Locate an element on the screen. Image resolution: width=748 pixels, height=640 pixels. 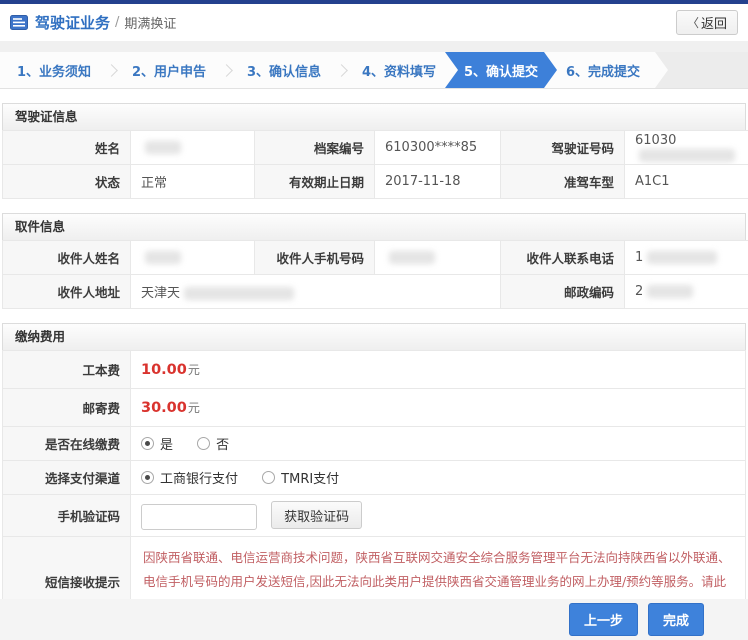
payment-section-title: 缴纳费用 is located at coordinates (374, 336).